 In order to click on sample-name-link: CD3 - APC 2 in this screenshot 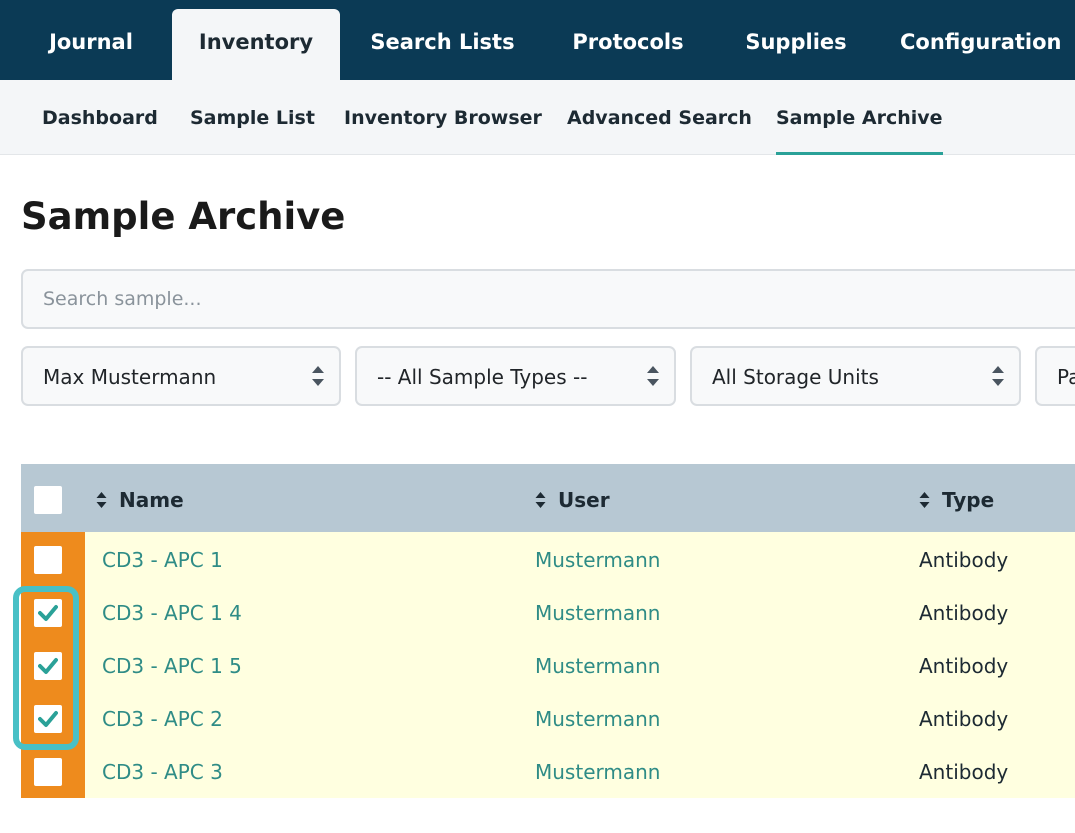, I will do `click(162, 717)`.